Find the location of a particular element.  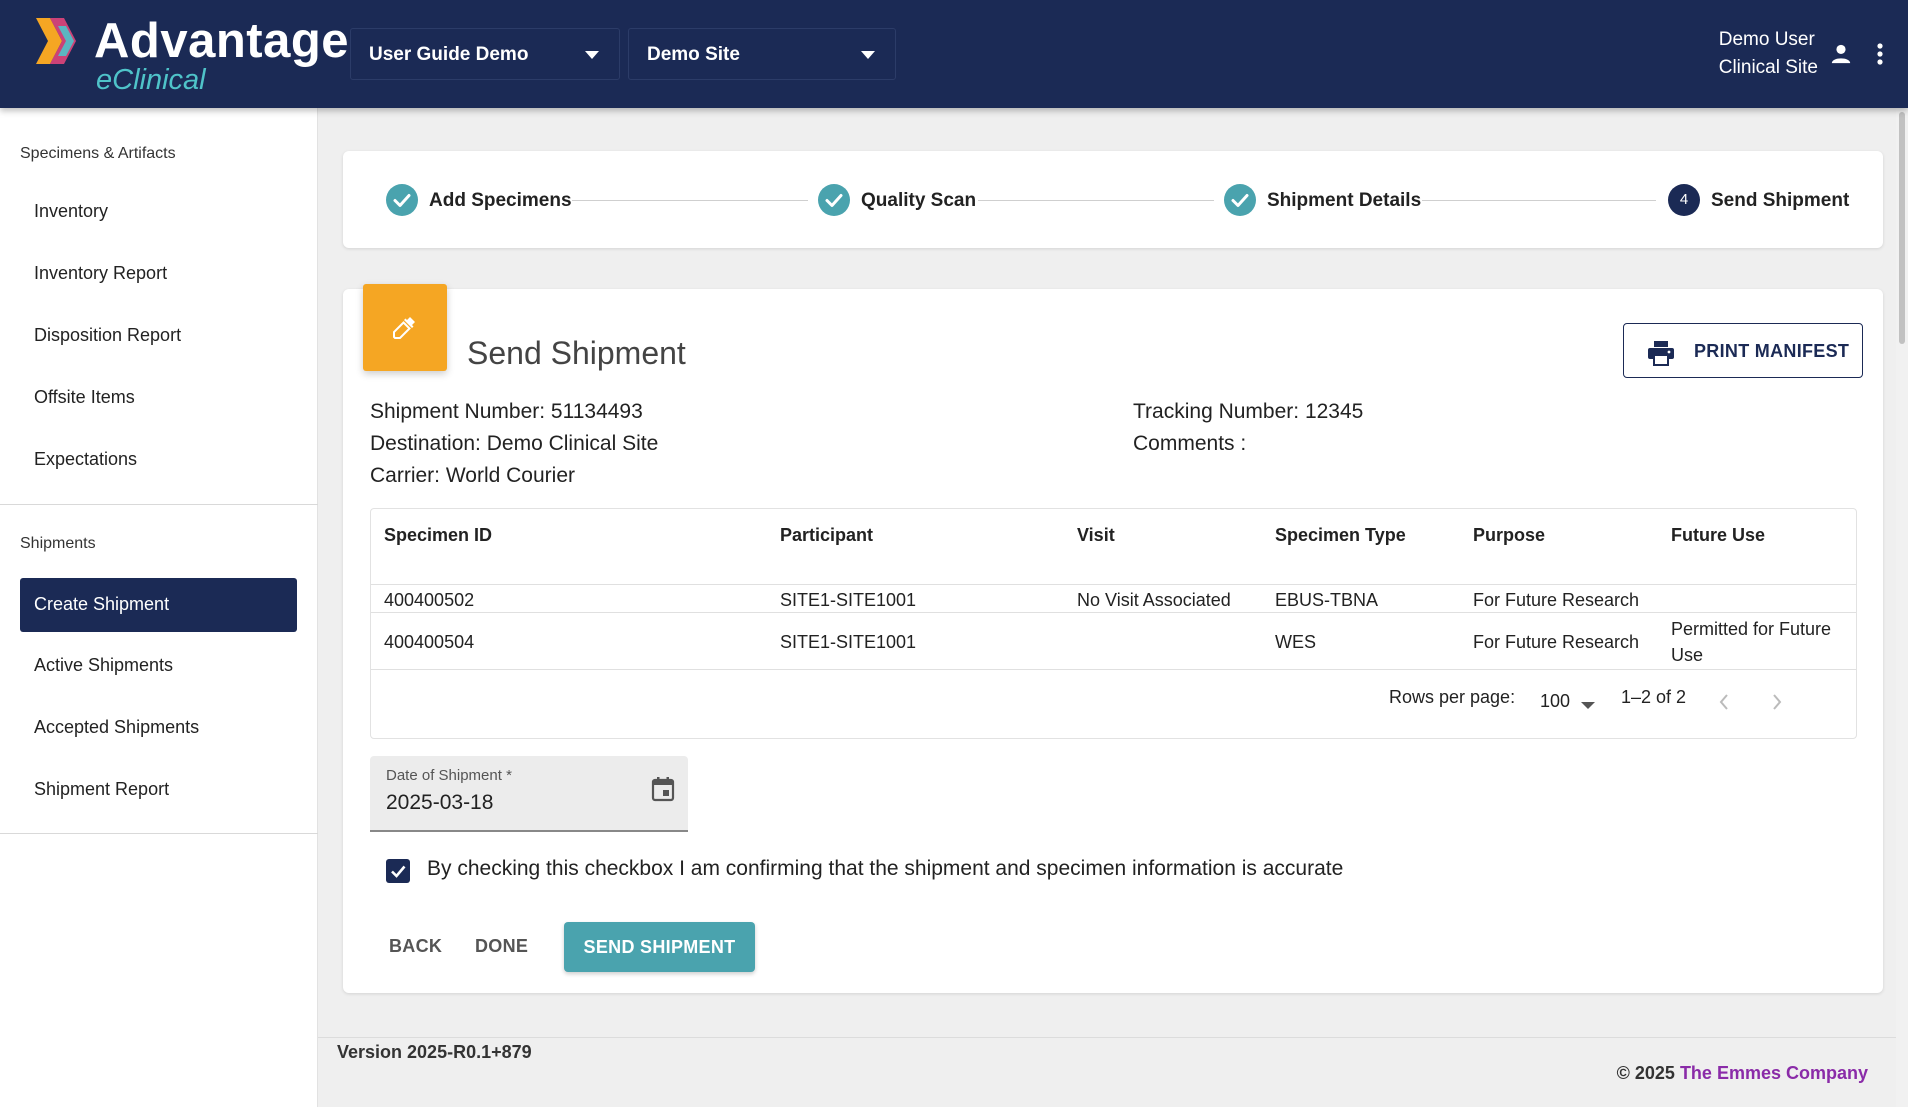

back-button: BACK is located at coordinates (415, 946).